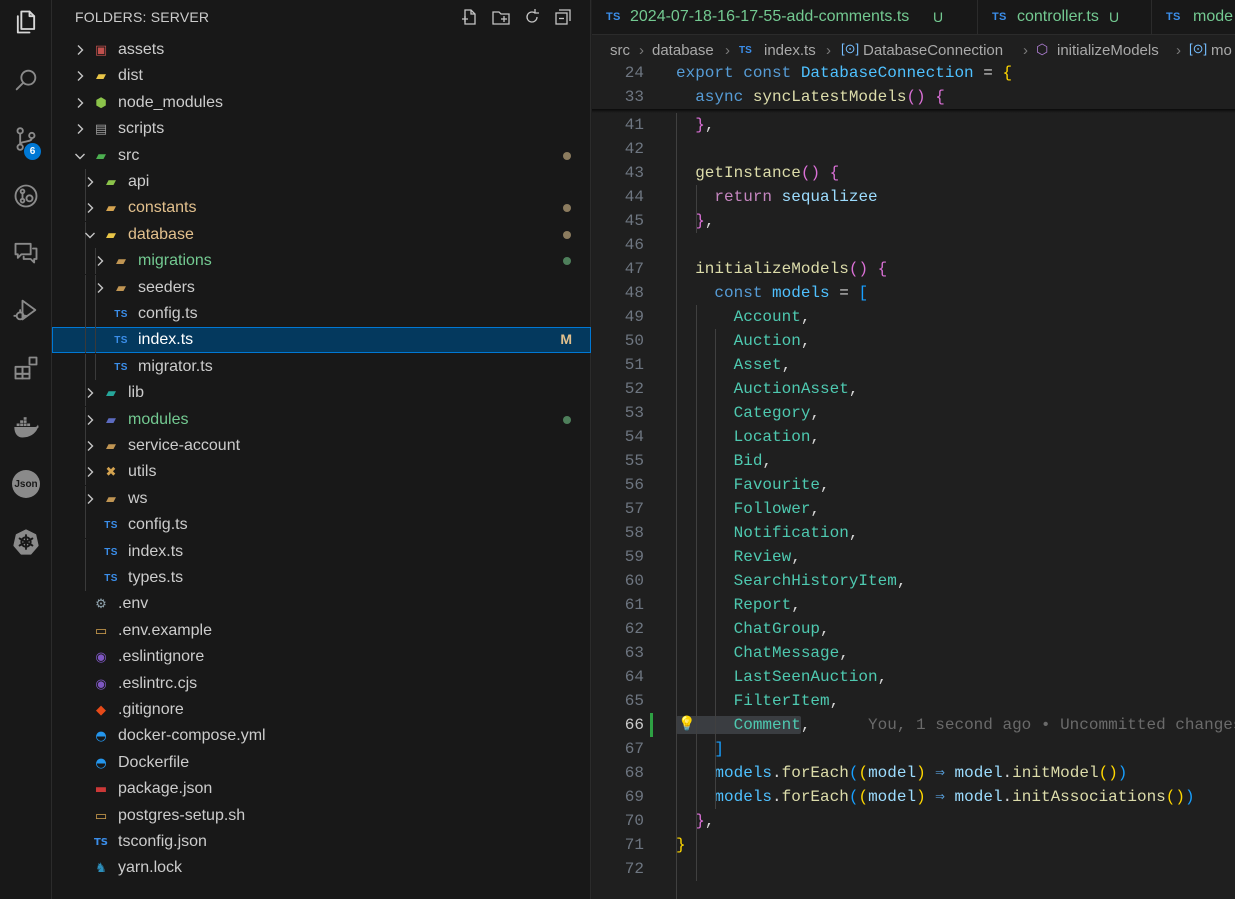 This screenshot has width=1235, height=899. I want to click on extensions-icon, so click(26, 368).